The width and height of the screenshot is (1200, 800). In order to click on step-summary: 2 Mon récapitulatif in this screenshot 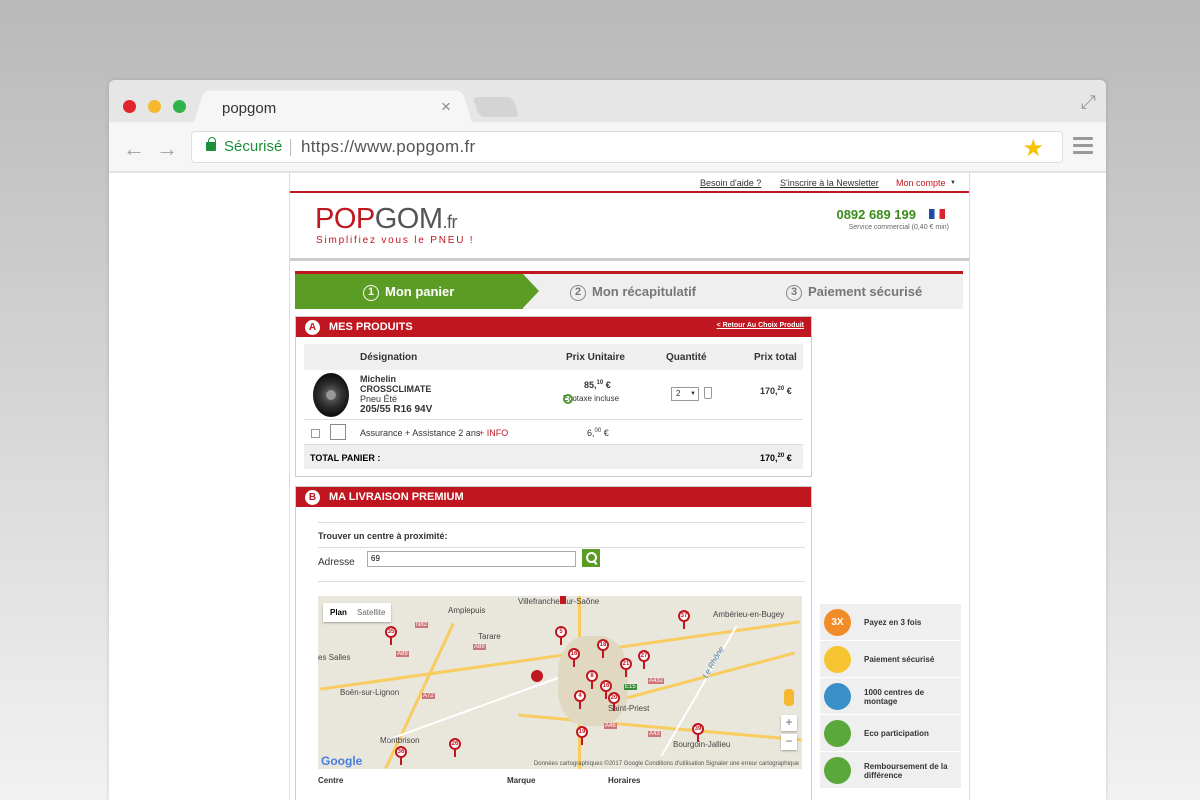, I will do `click(633, 292)`.